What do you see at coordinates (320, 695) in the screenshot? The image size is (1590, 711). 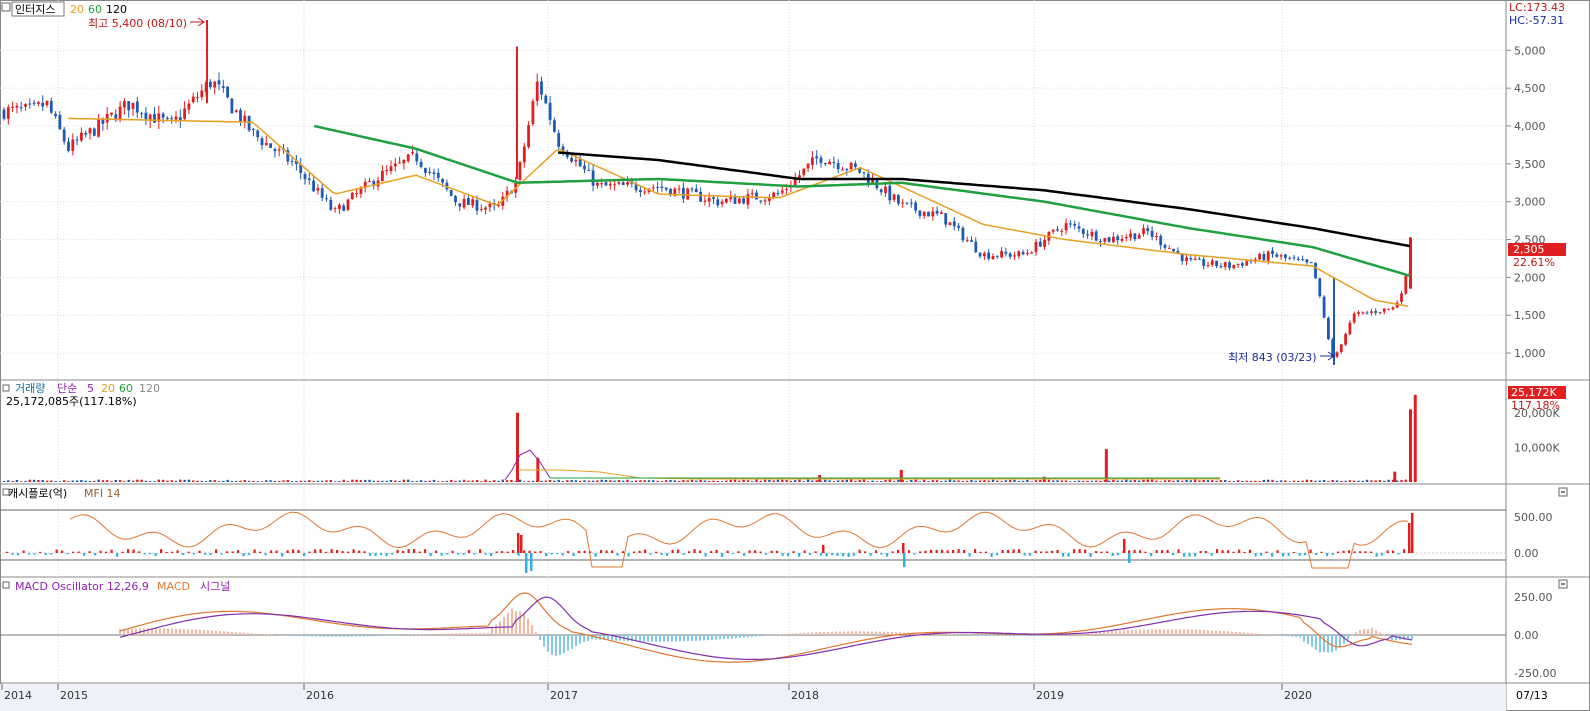 I see `x-tick-label: 2016` at bounding box center [320, 695].